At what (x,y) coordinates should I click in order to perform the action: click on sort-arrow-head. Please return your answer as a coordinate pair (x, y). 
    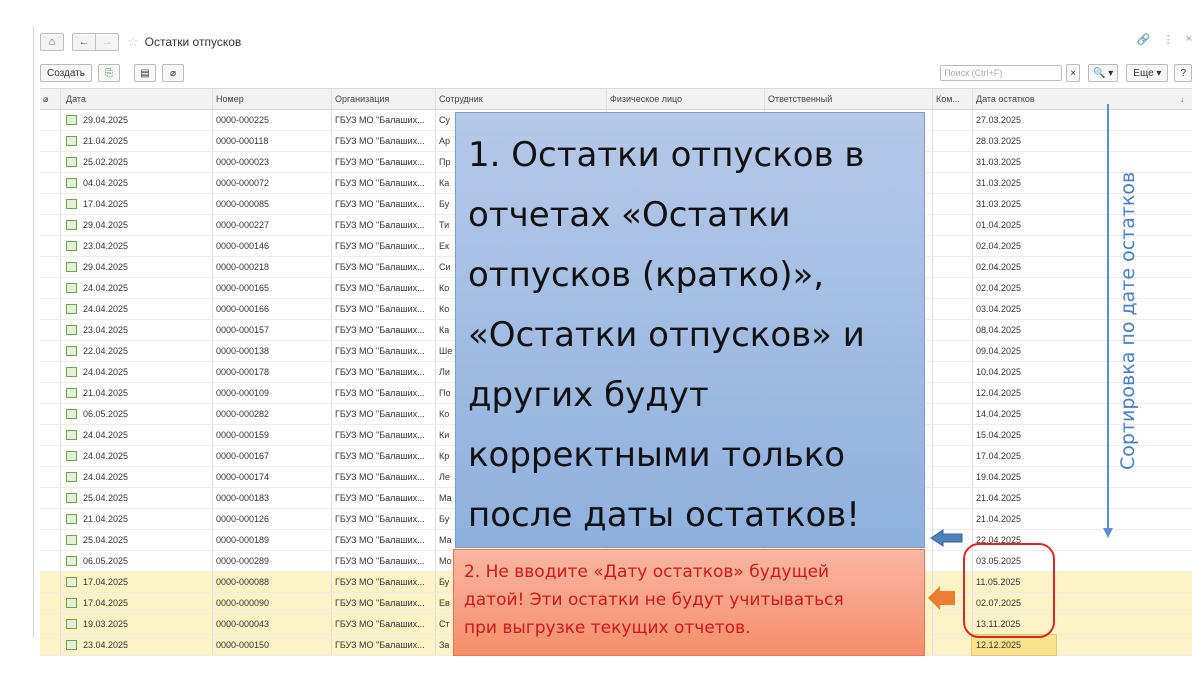
    Looking at the image, I should click on (1108, 533).